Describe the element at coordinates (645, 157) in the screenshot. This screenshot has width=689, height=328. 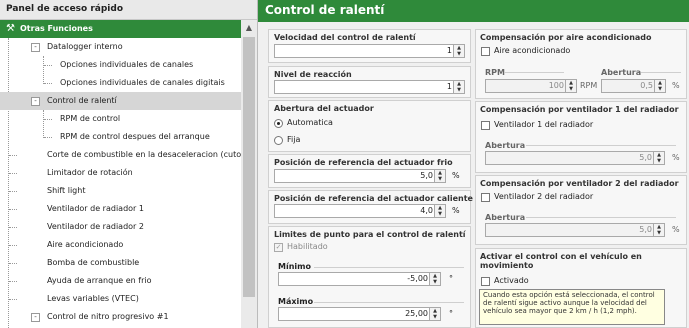
I see `fan1-abertura-value: 5,0` at that location.